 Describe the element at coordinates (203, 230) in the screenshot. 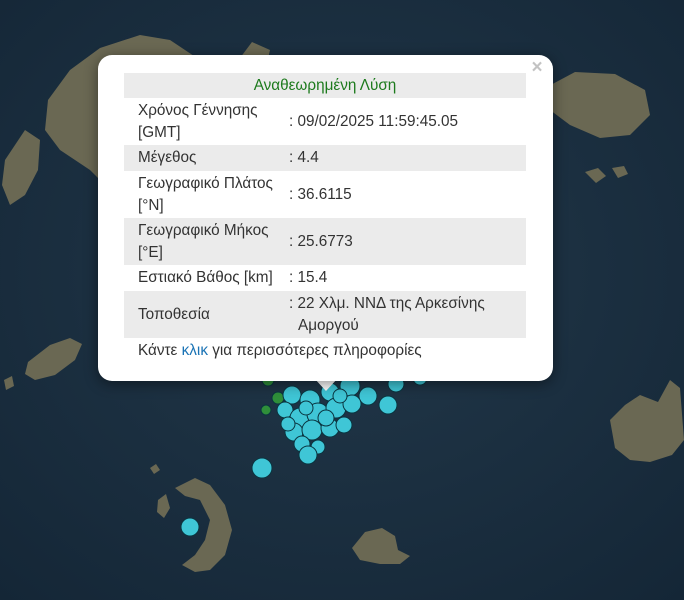

I see `longitude-label: Γεωγραφικό Μήκος` at that location.